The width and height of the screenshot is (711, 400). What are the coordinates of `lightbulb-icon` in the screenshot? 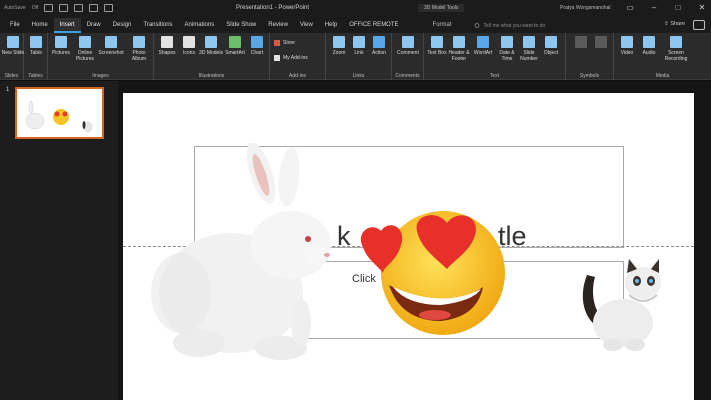 It's located at (476, 25).